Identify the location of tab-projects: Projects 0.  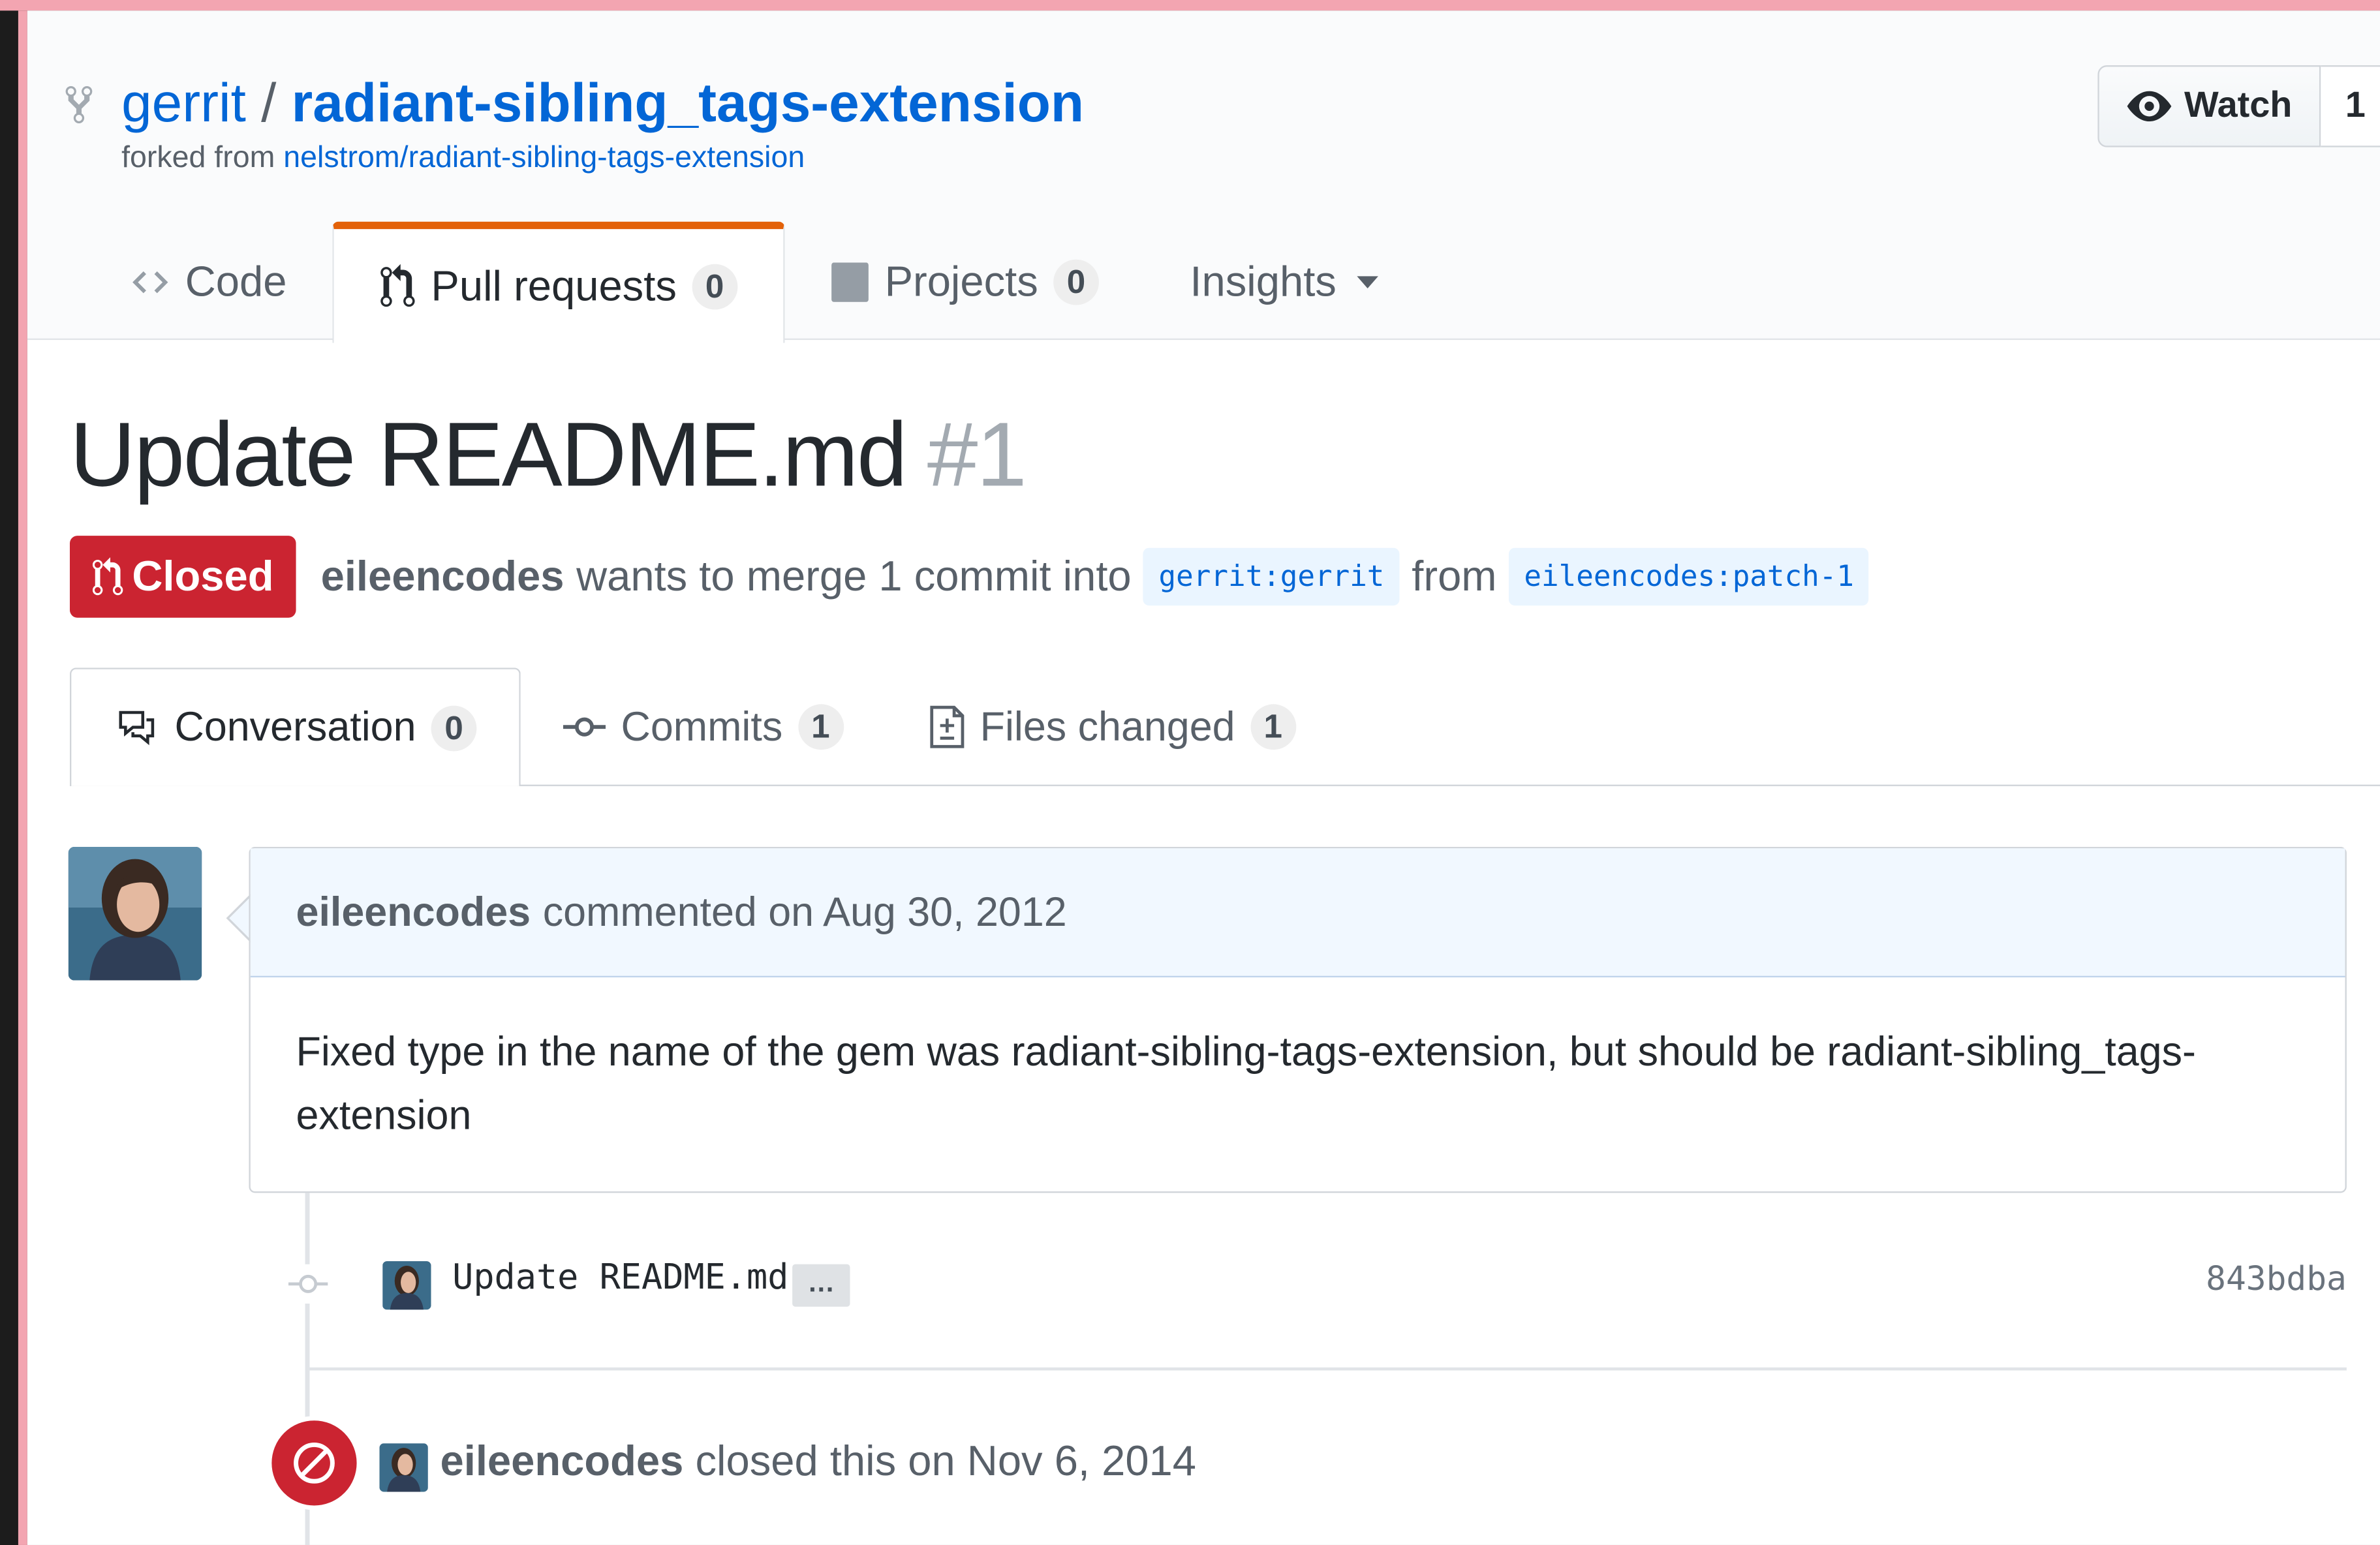
(965, 282).